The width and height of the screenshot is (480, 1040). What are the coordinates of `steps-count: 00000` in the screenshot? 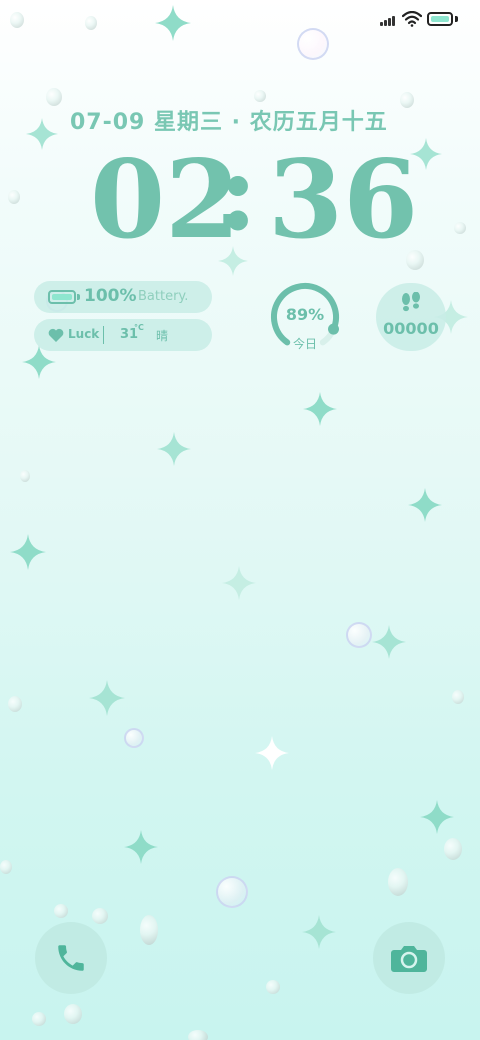 It's located at (411, 328).